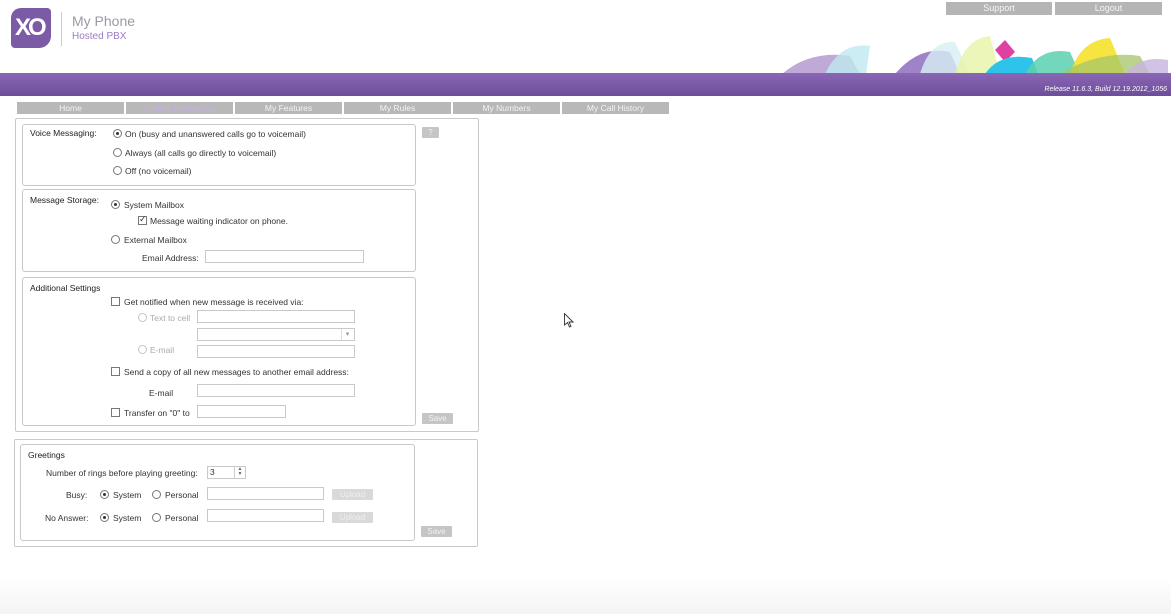  Describe the element at coordinates (156, 517) in the screenshot. I see `noanswer-personal-radio` at that location.